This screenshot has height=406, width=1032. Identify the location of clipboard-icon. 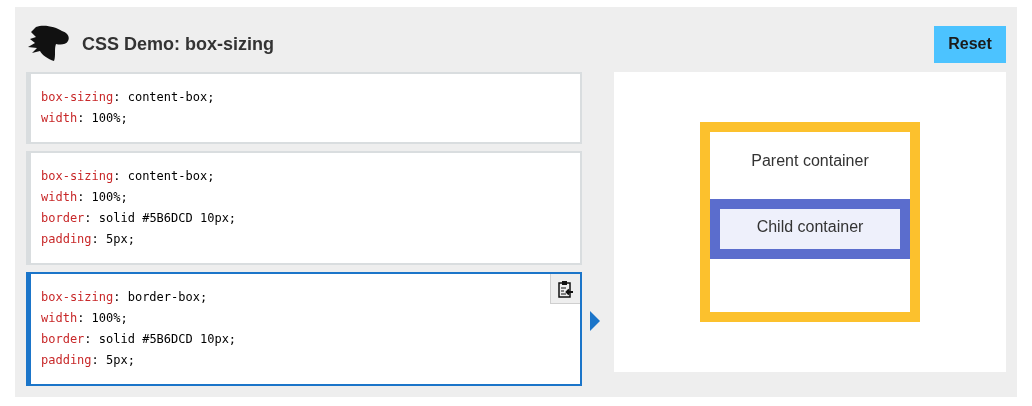
(565, 288).